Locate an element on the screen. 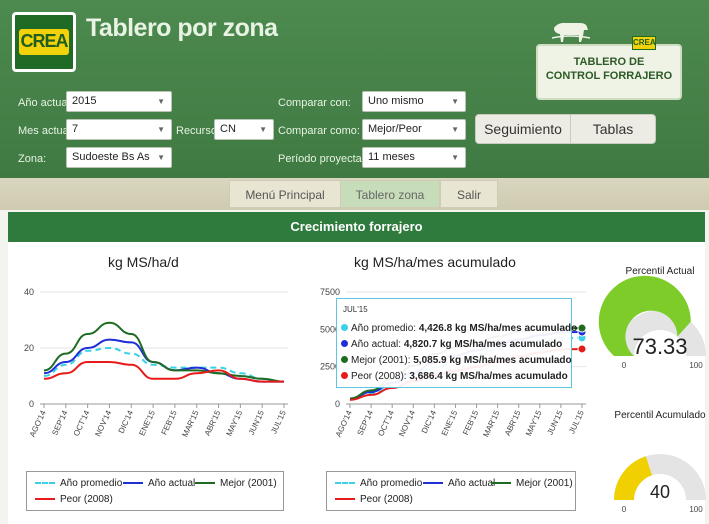 This screenshot has width=709, height=524. zona-value: Sudoeste Bs As is located at coordinates (111, 157).